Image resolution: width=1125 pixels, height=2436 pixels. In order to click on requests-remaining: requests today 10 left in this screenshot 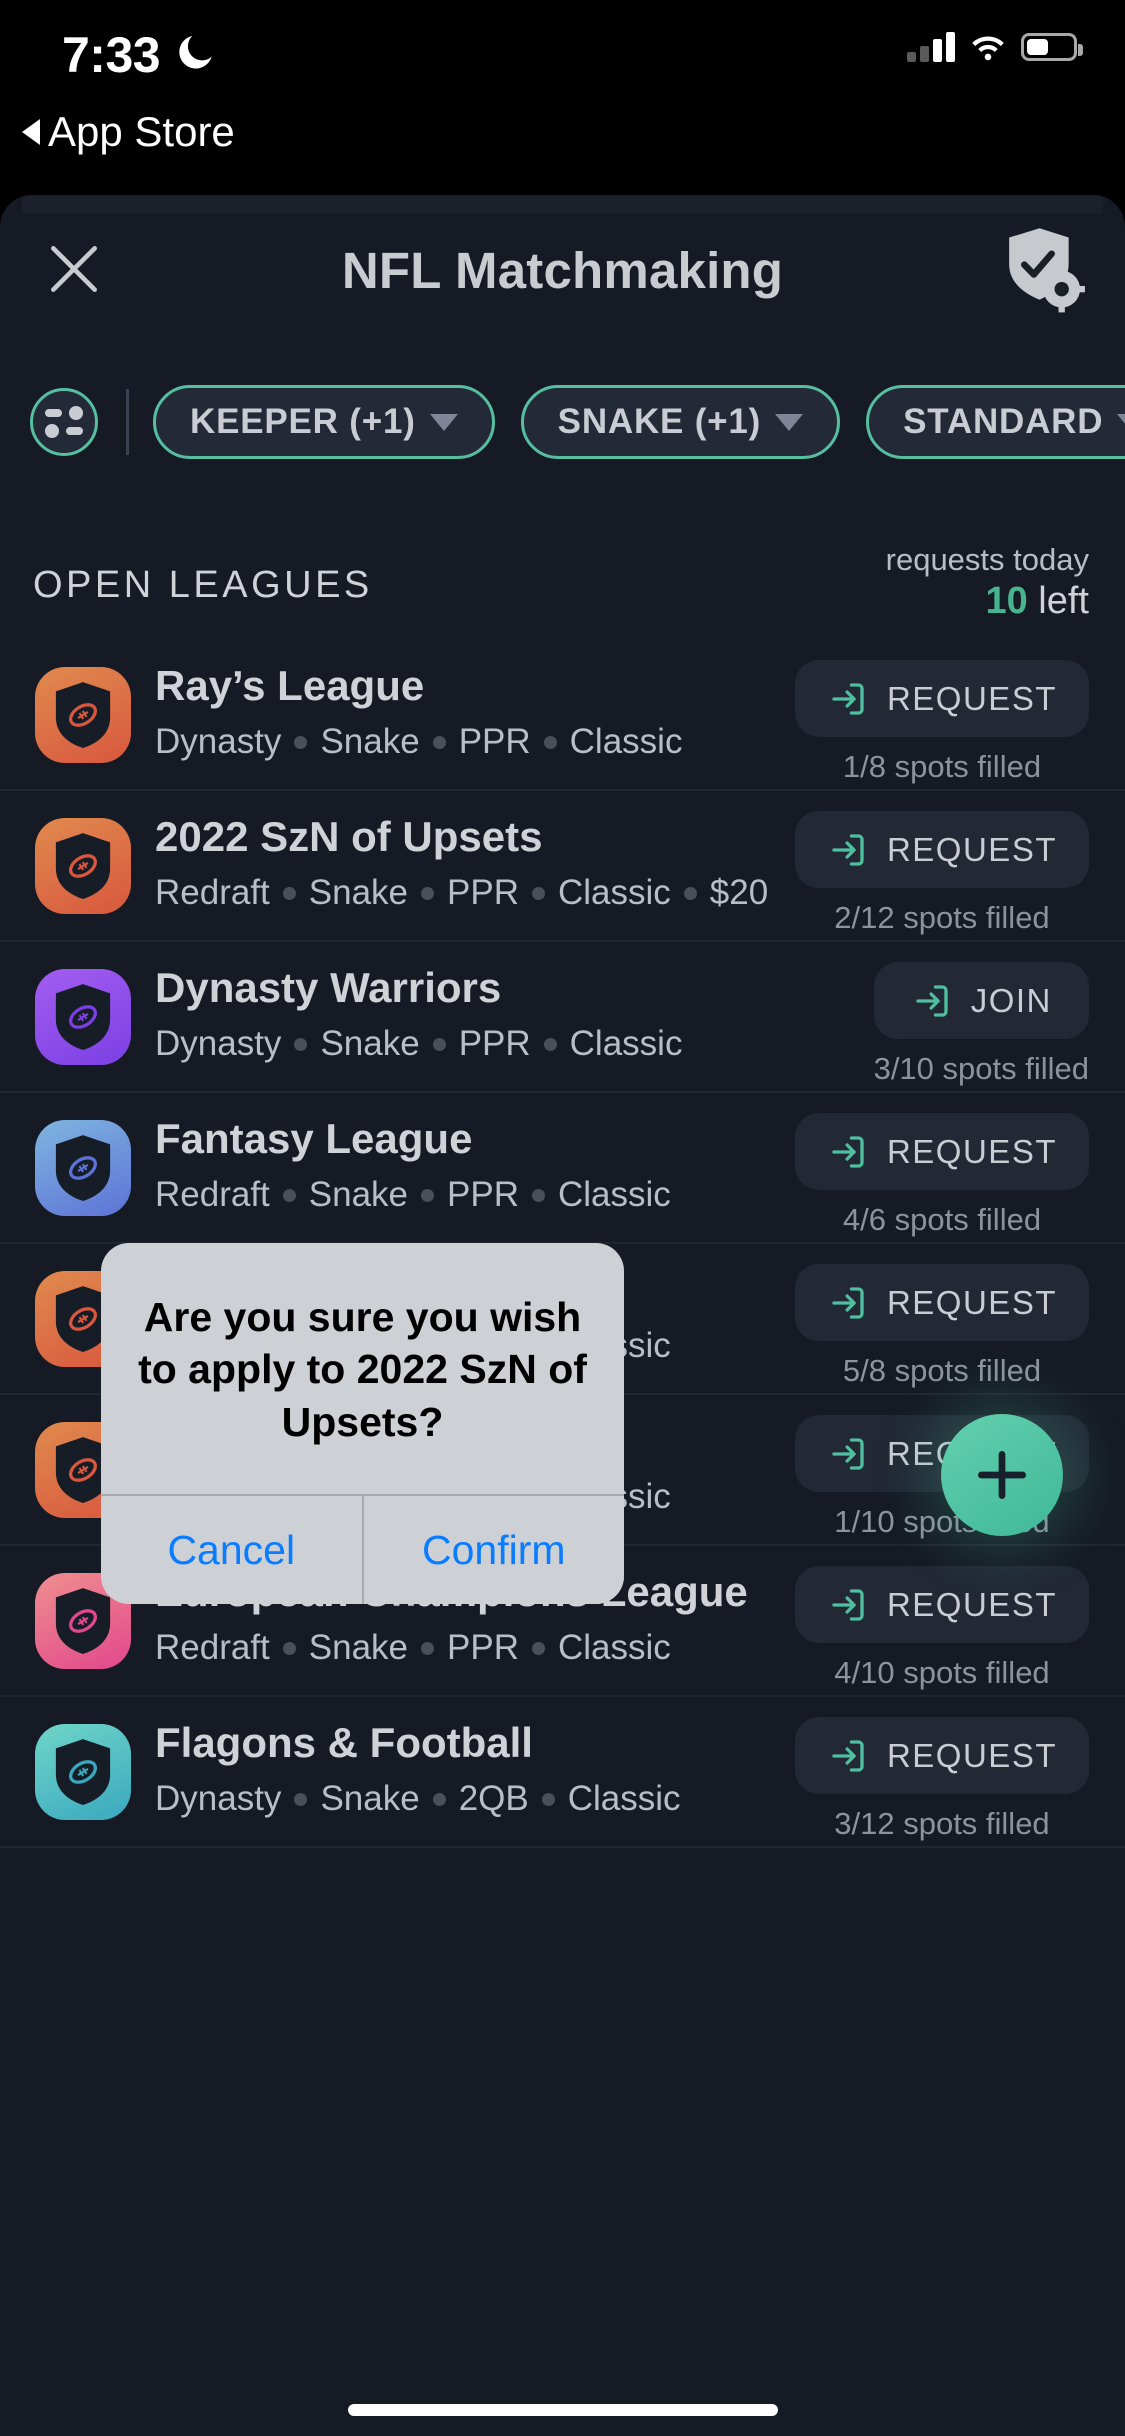, I will do `click(987, 582)`.